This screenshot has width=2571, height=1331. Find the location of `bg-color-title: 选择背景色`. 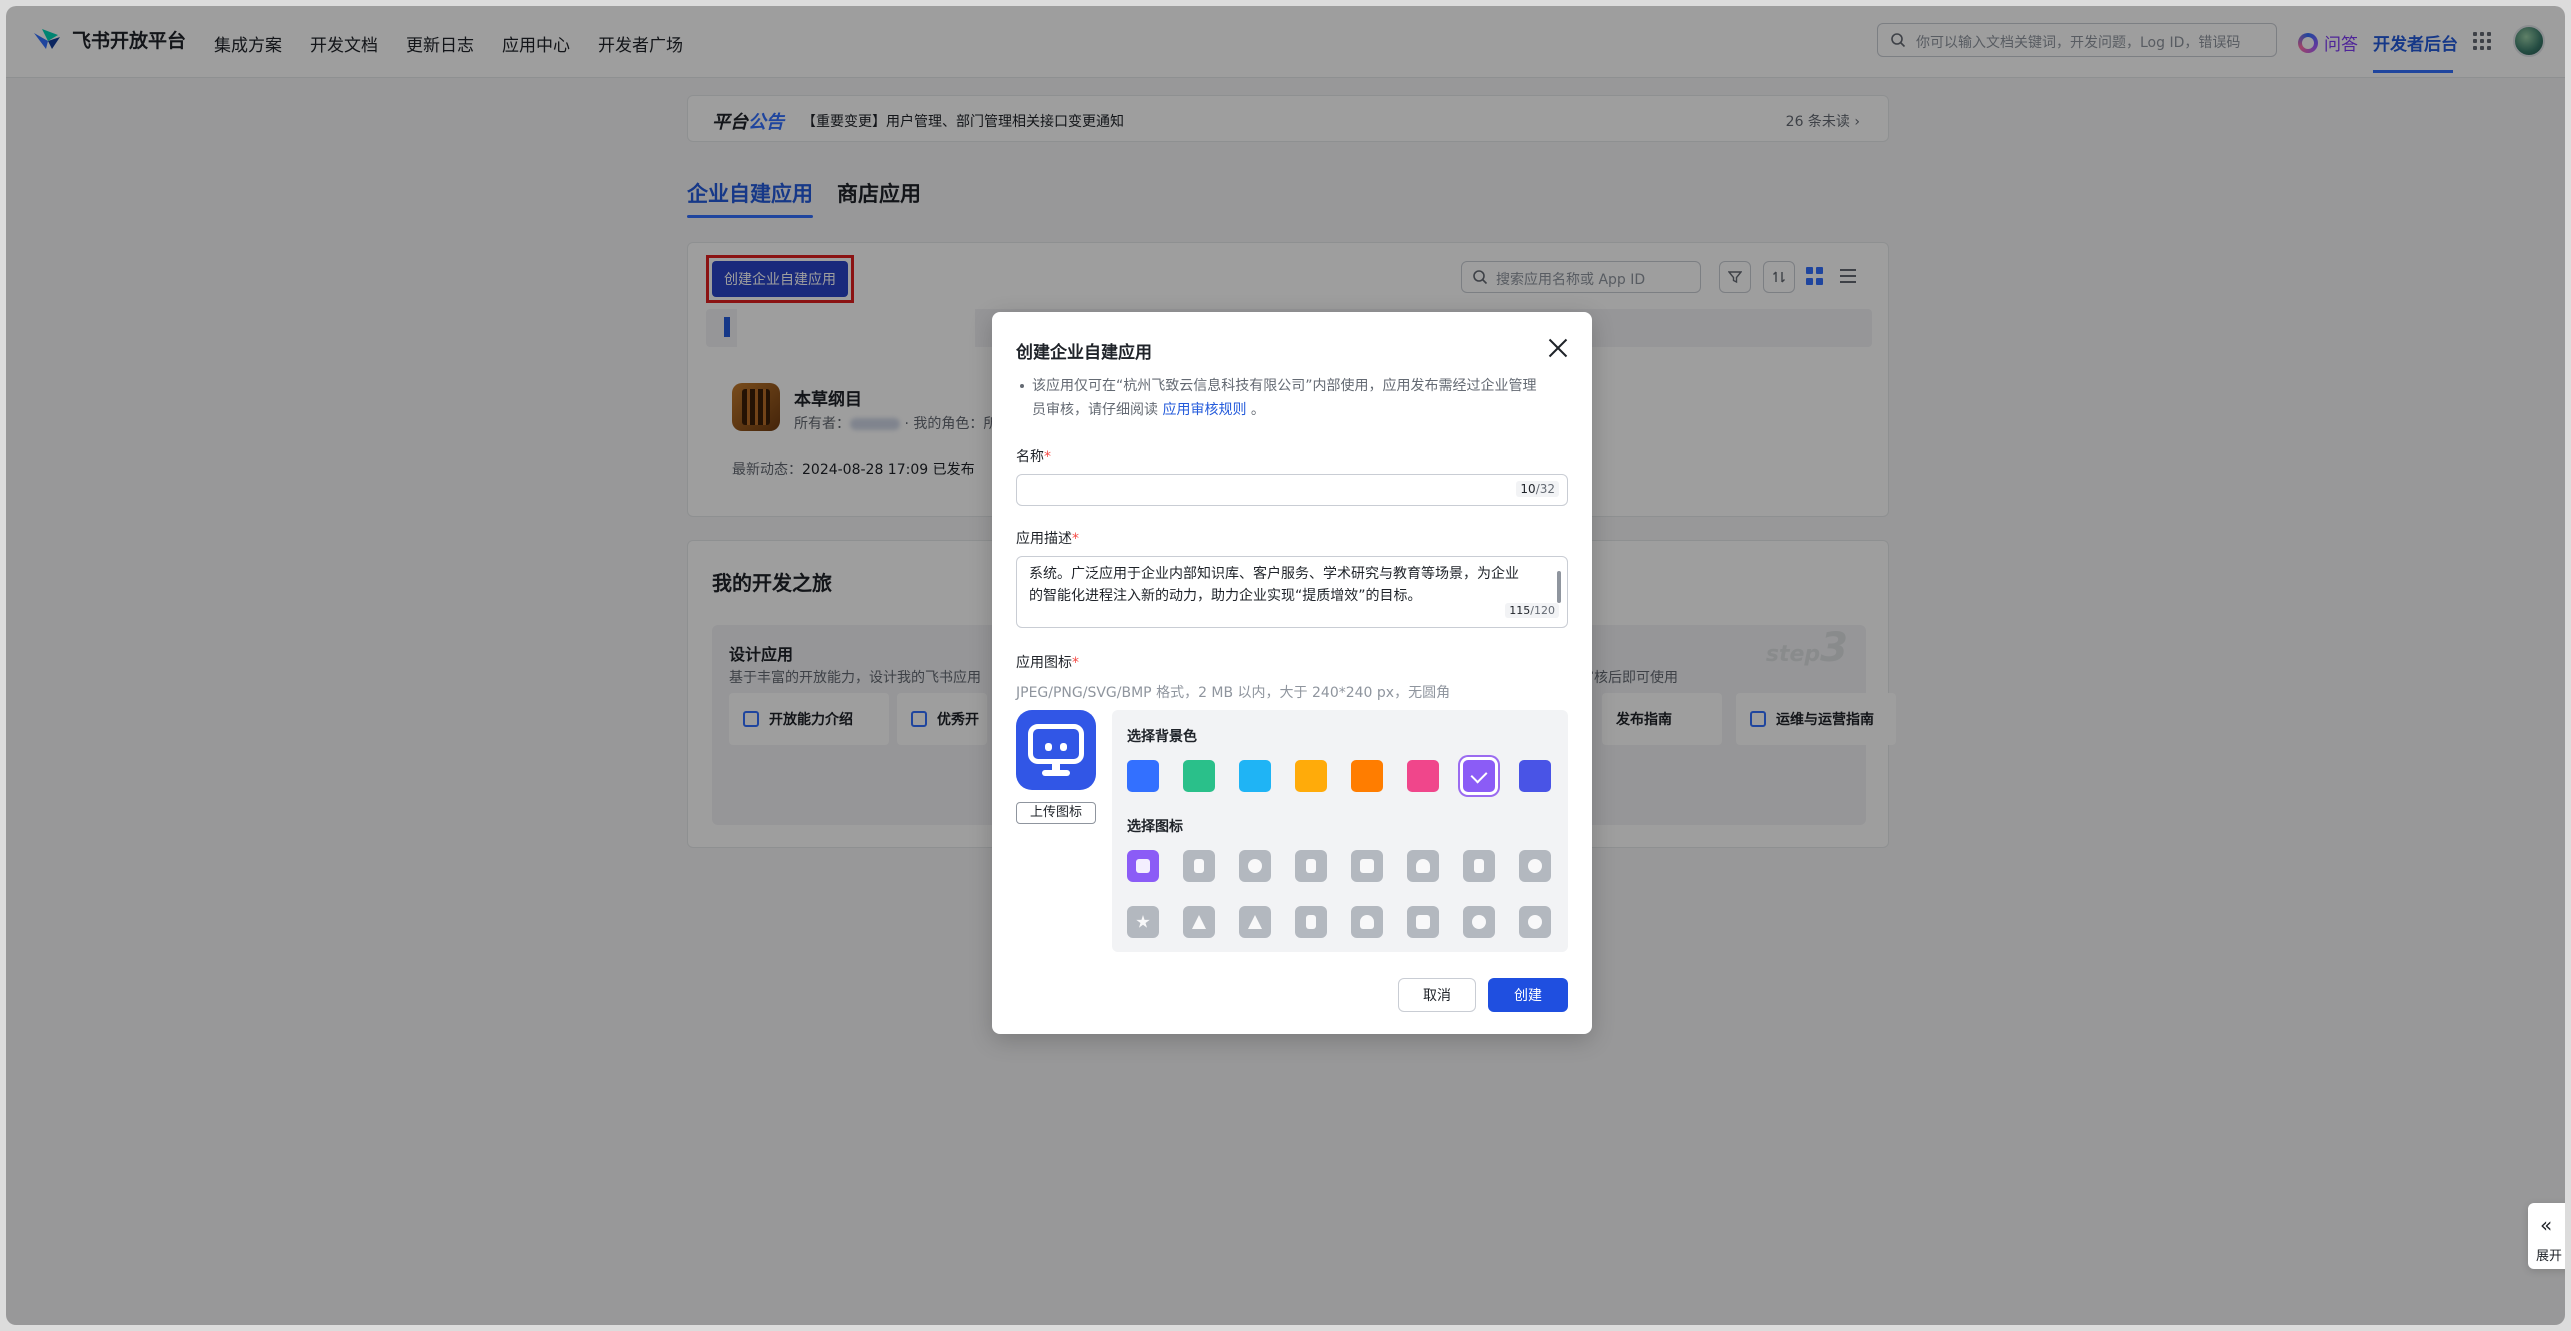

bg-color-title: 选择背景色 is located at coordinates (1162, 737).